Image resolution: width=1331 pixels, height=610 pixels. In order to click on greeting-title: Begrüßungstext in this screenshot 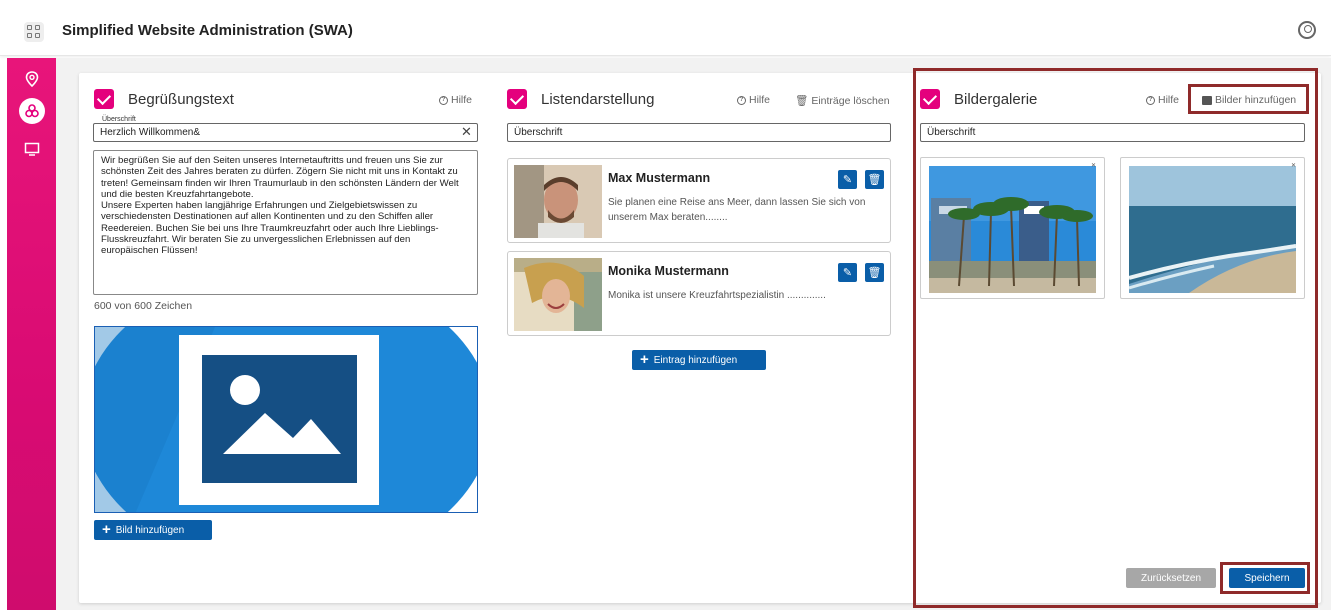, I will do `click(181, 99)`.